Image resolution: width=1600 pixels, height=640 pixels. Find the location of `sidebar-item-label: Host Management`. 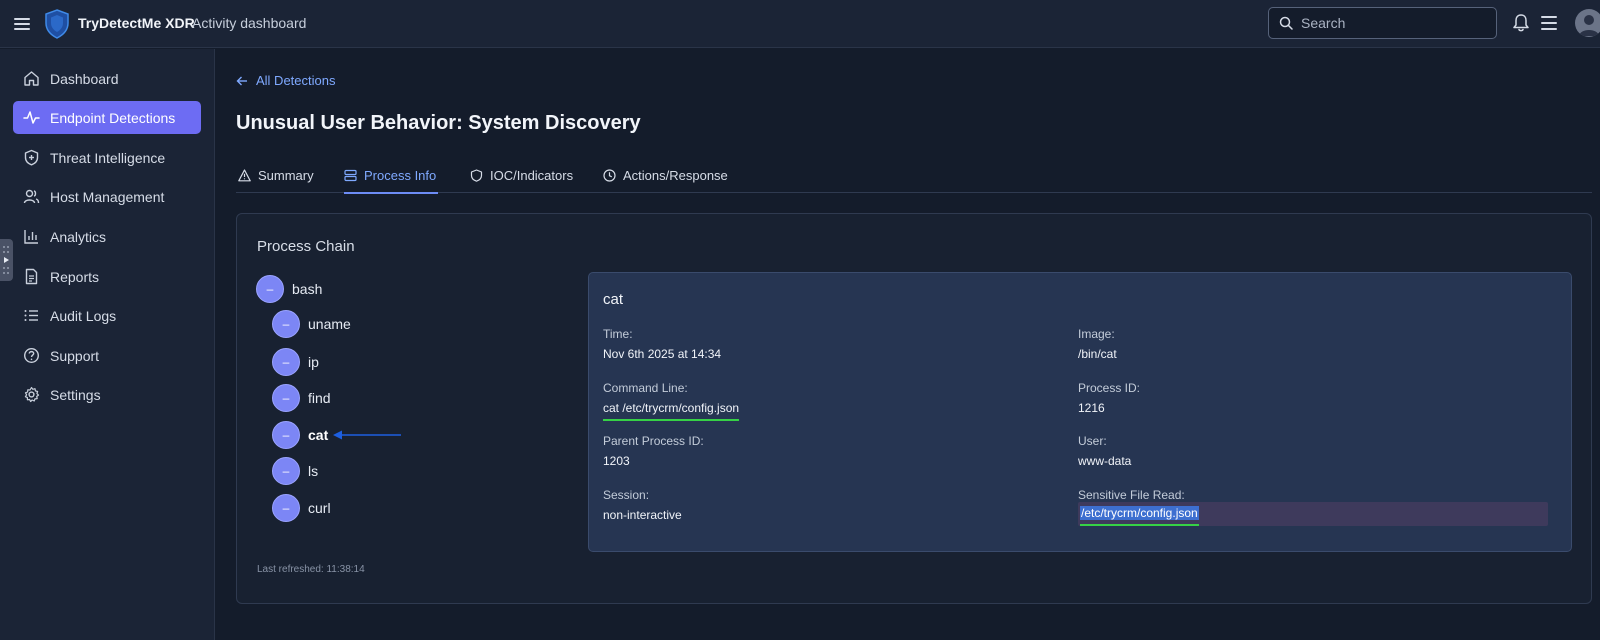

sidebar-item-label: Host Management is located at coordinates (107, 197).